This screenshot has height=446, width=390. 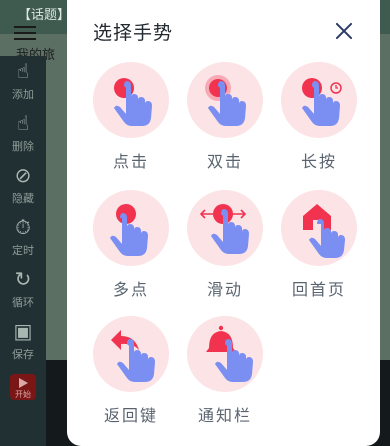 I want to click on sidebar-item-label: 定时, so click(x=23, y=250).